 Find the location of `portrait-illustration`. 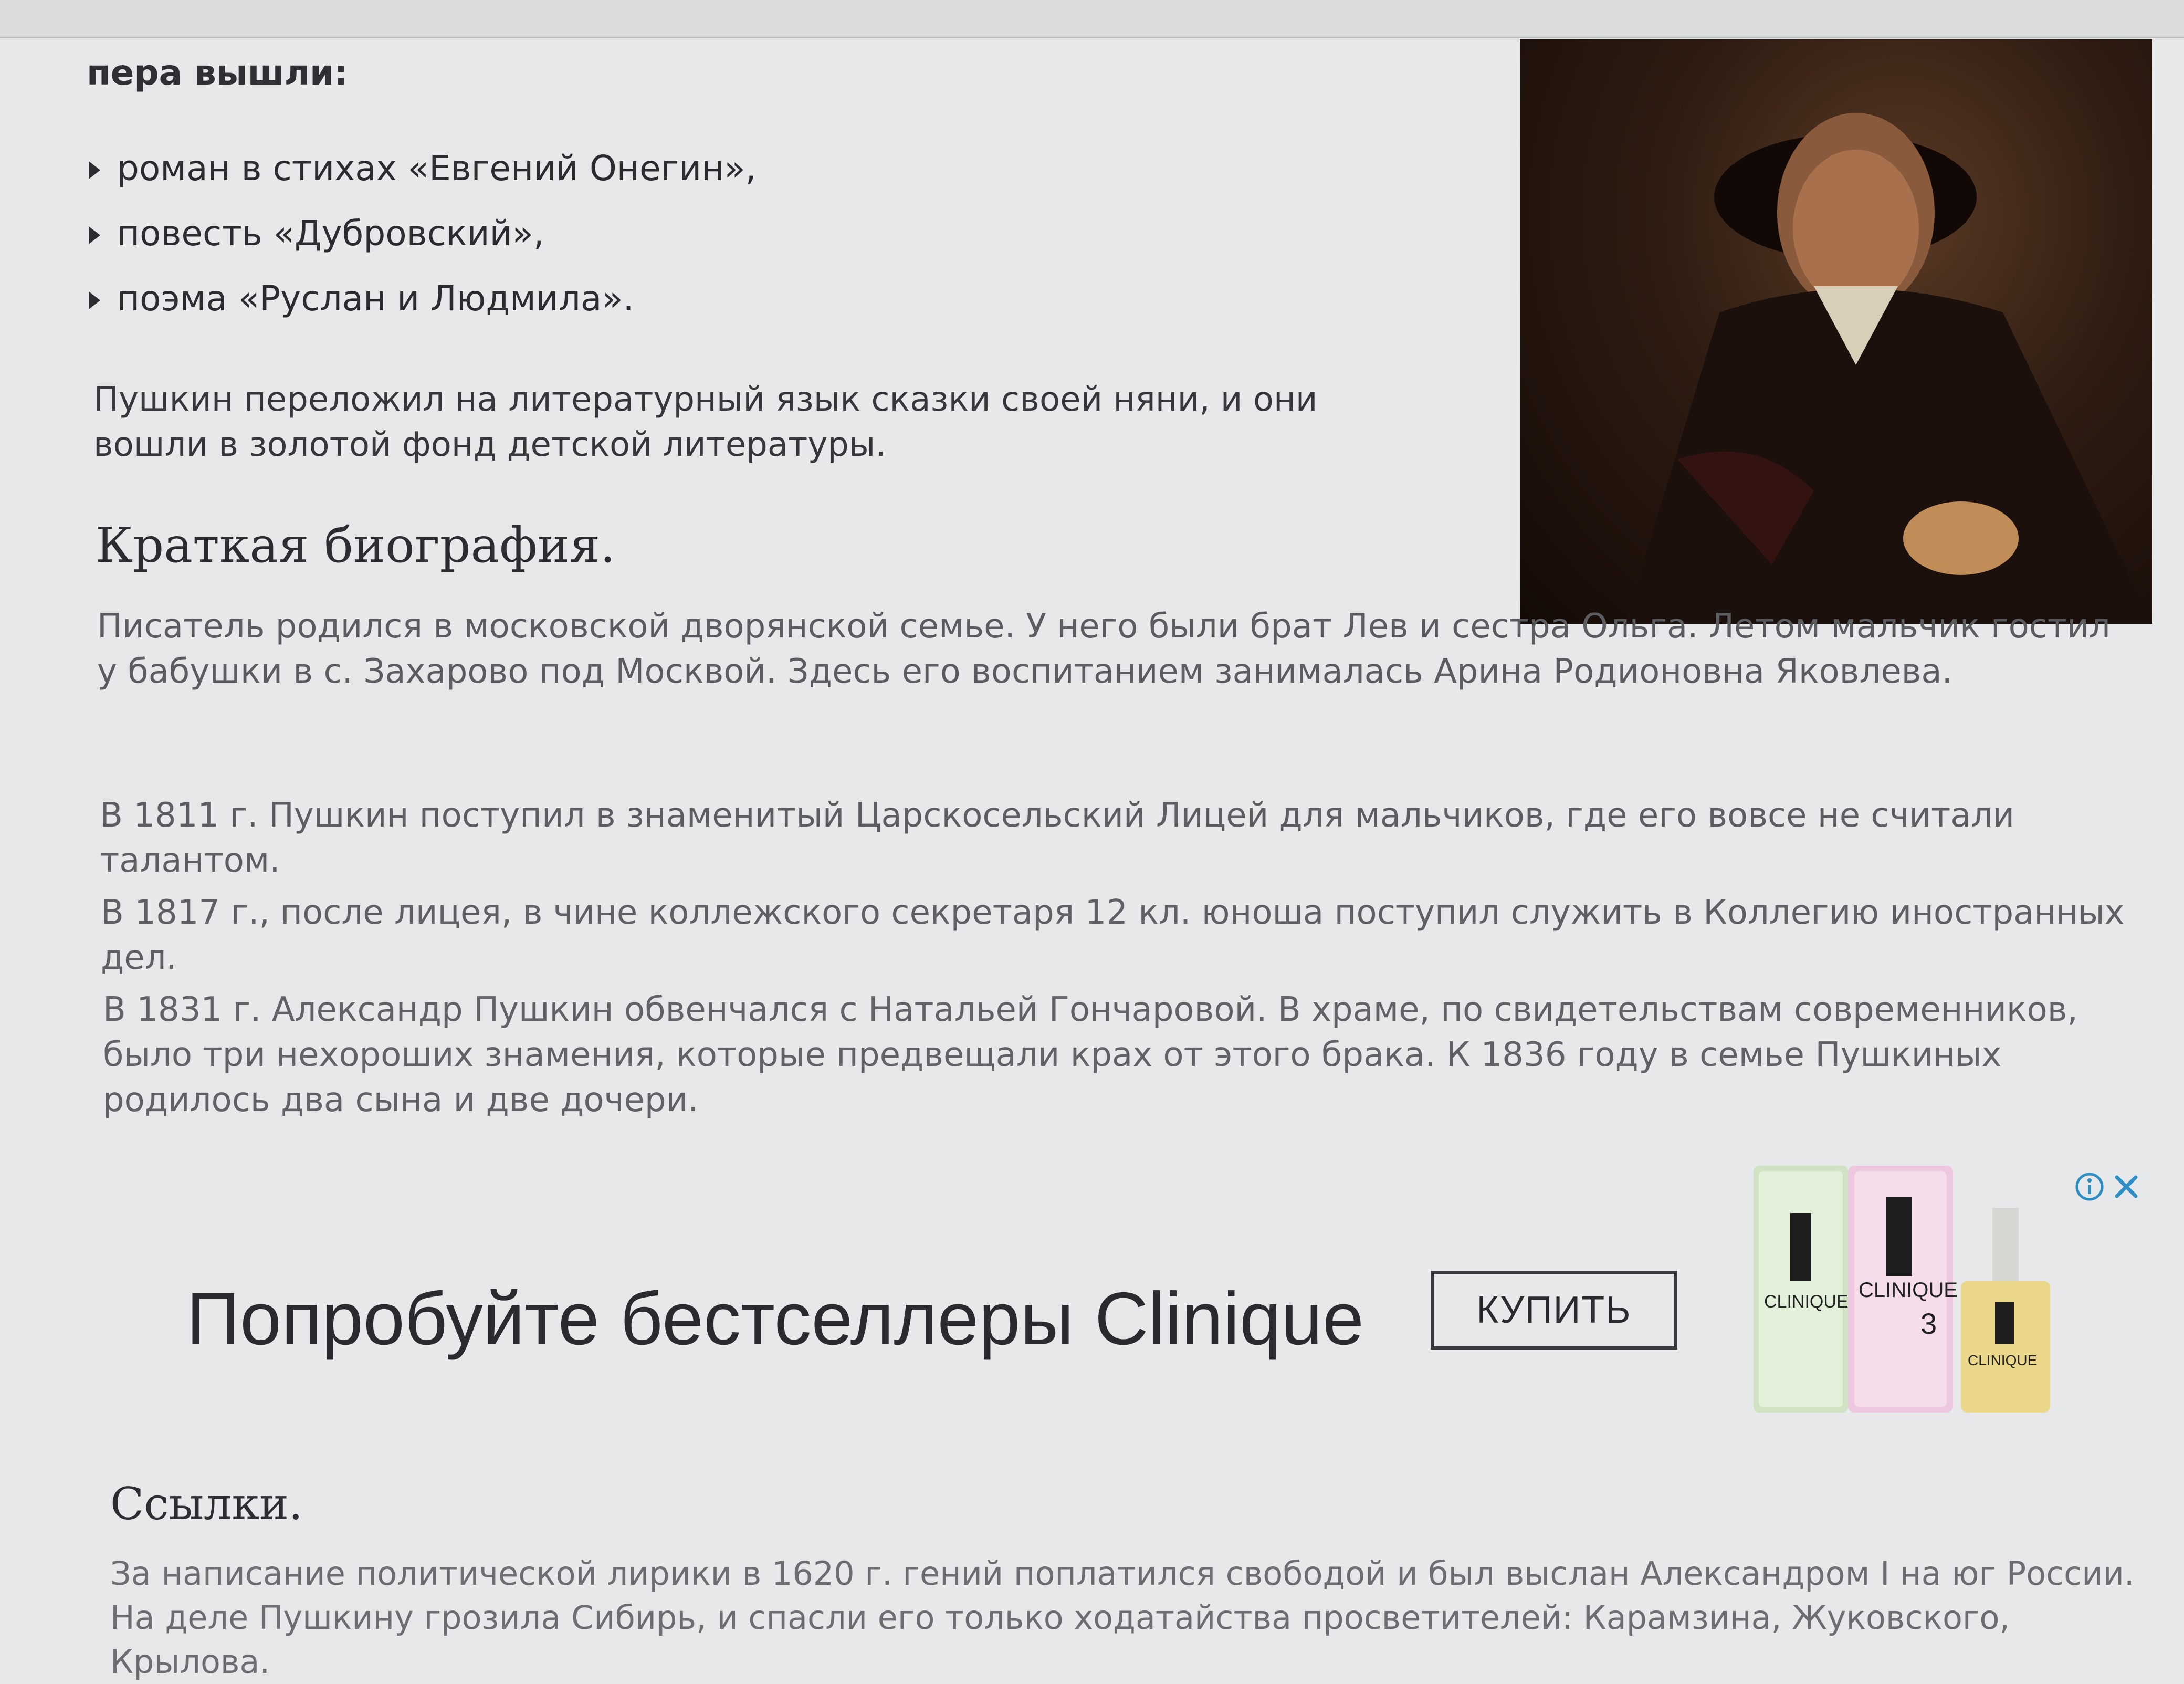

portrait-illustration is located at coordinates (1888, 368).